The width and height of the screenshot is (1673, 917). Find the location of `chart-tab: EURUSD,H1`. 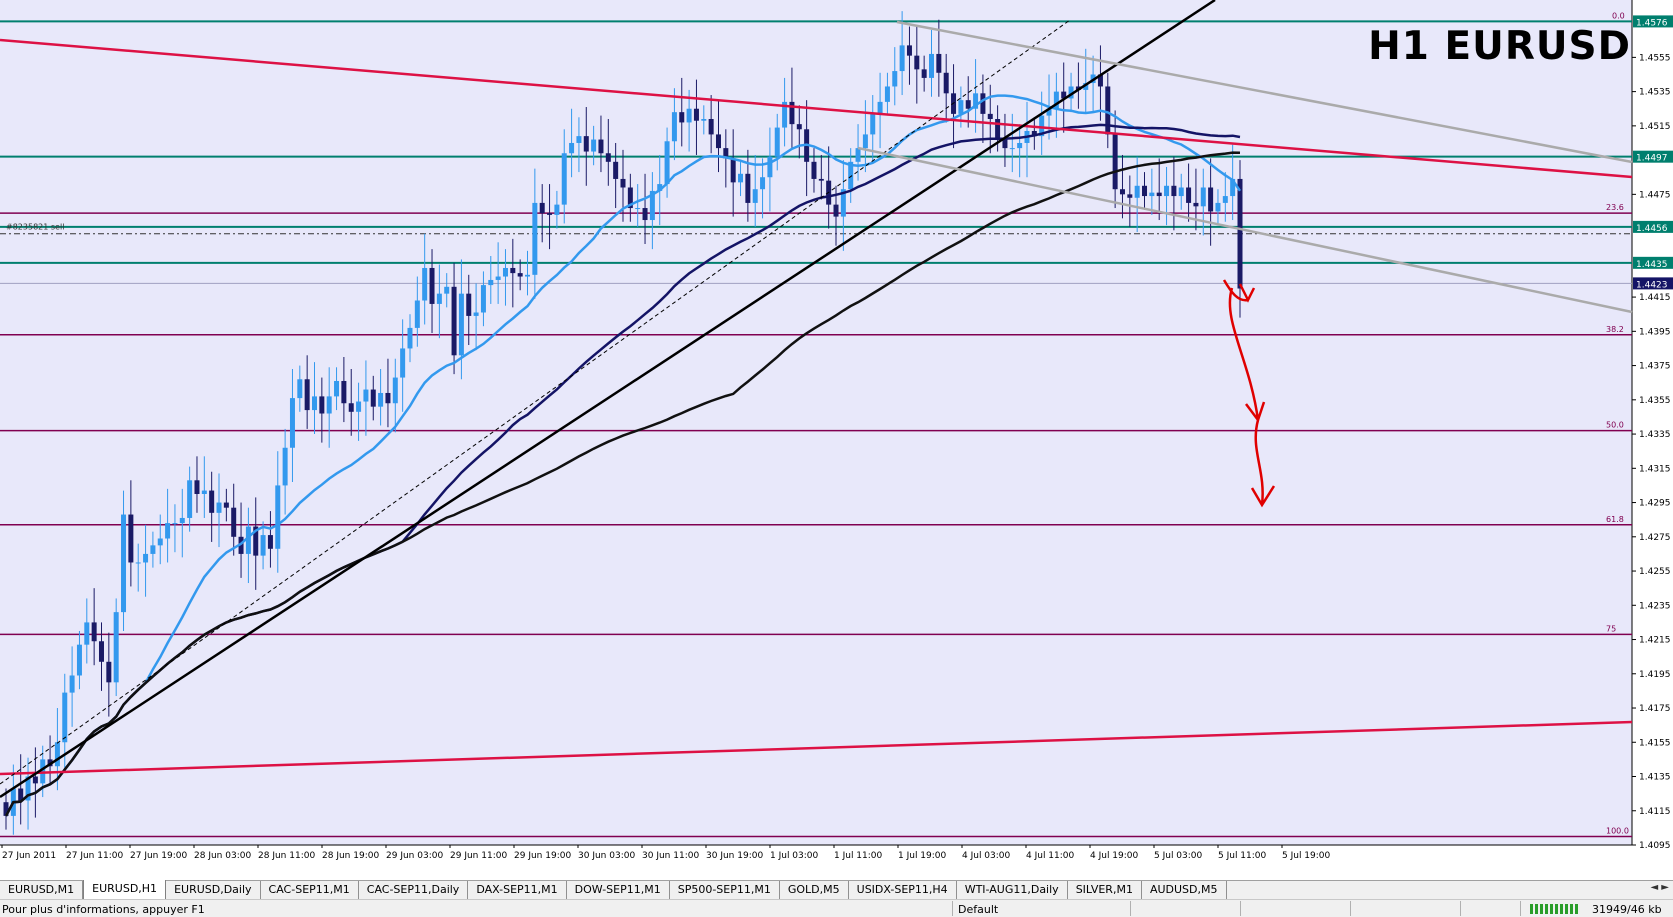

chart-tab: EURUSD,H1 is located at coordinates (125, 890).